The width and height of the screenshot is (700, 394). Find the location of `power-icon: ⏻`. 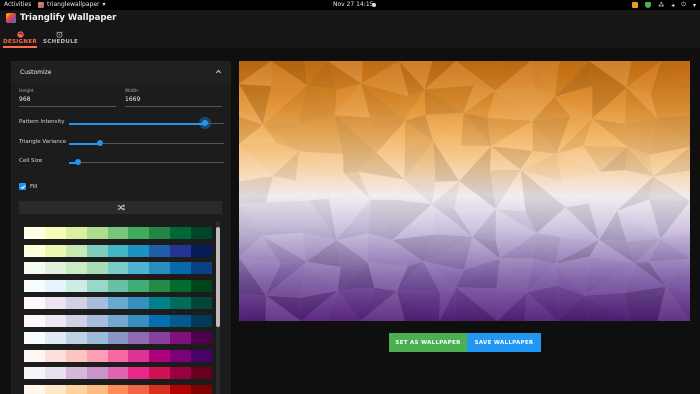

power-icon: ⏻ is located at coordinates (683, 5).